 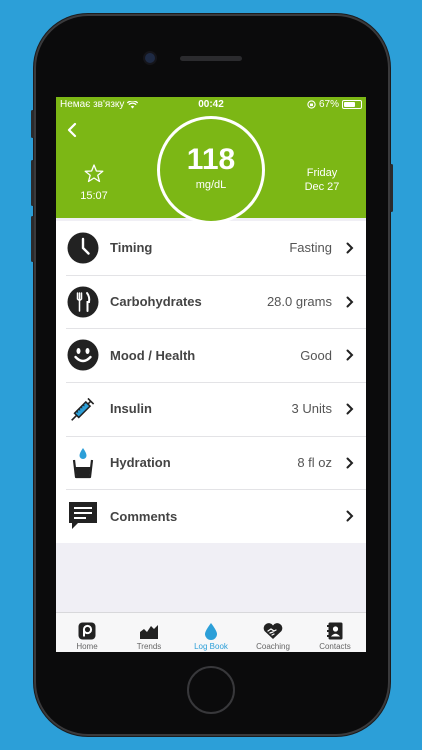 I want to click on trends-icon, so click(x=149, y=631).